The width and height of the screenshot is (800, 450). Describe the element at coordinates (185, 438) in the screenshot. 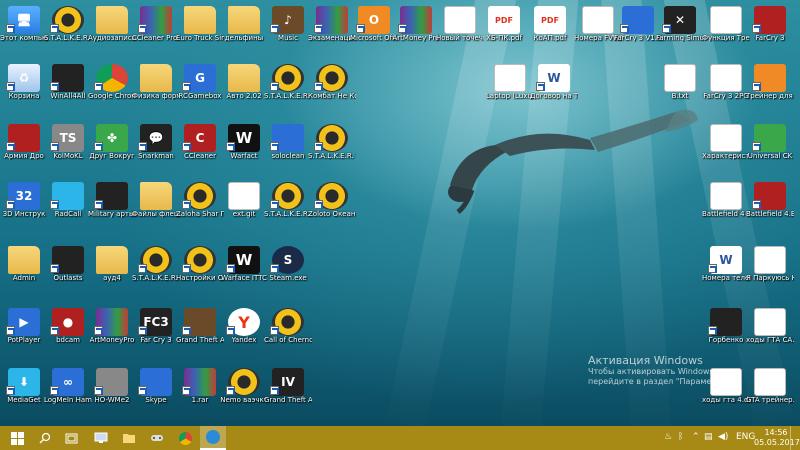

I see `taskbar-app-chrome` at that location.